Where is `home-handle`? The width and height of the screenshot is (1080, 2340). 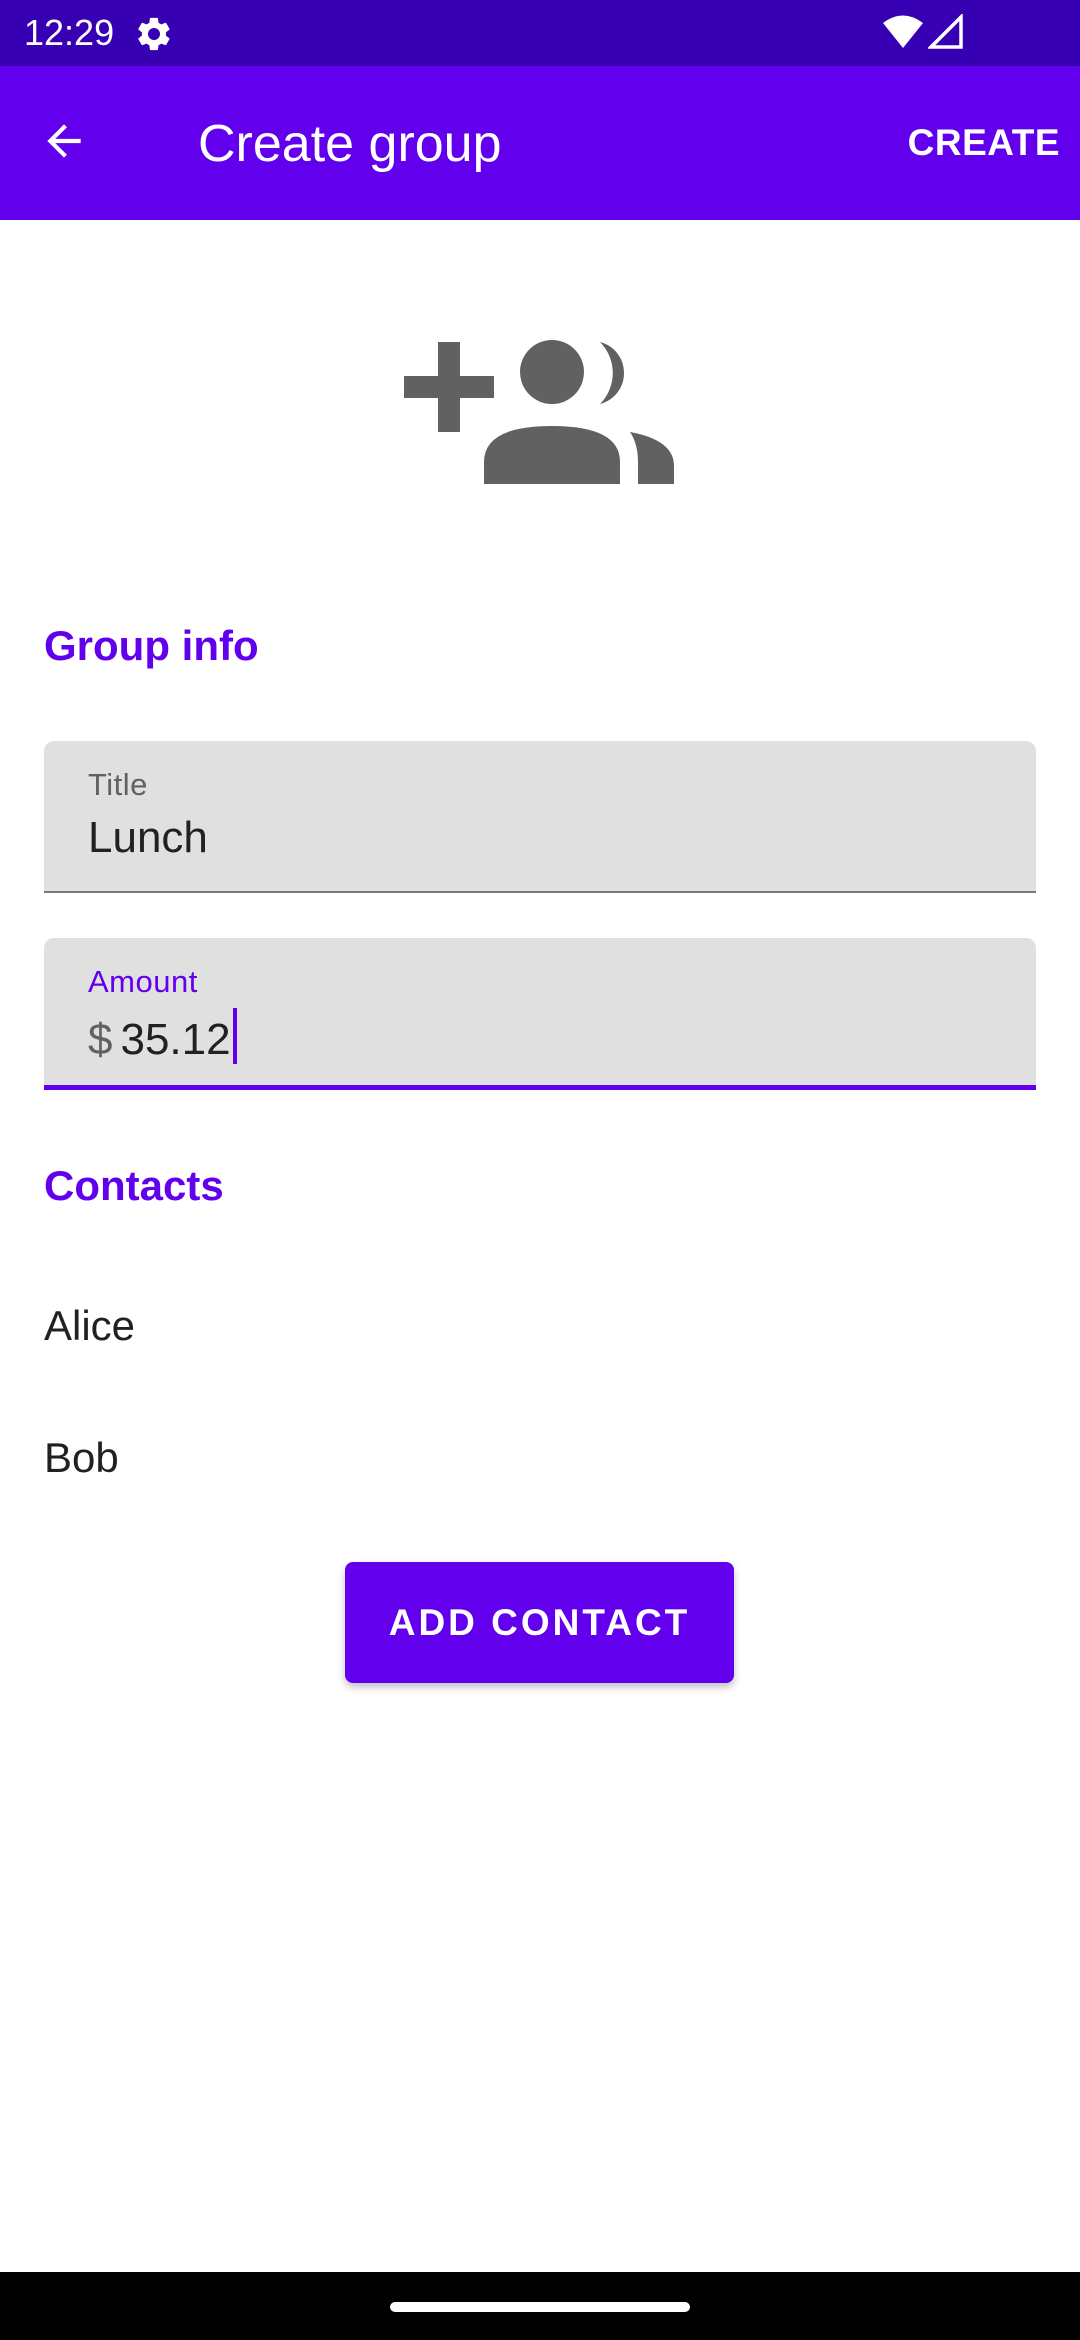 home-handle is located at coordinates (540, 2307).